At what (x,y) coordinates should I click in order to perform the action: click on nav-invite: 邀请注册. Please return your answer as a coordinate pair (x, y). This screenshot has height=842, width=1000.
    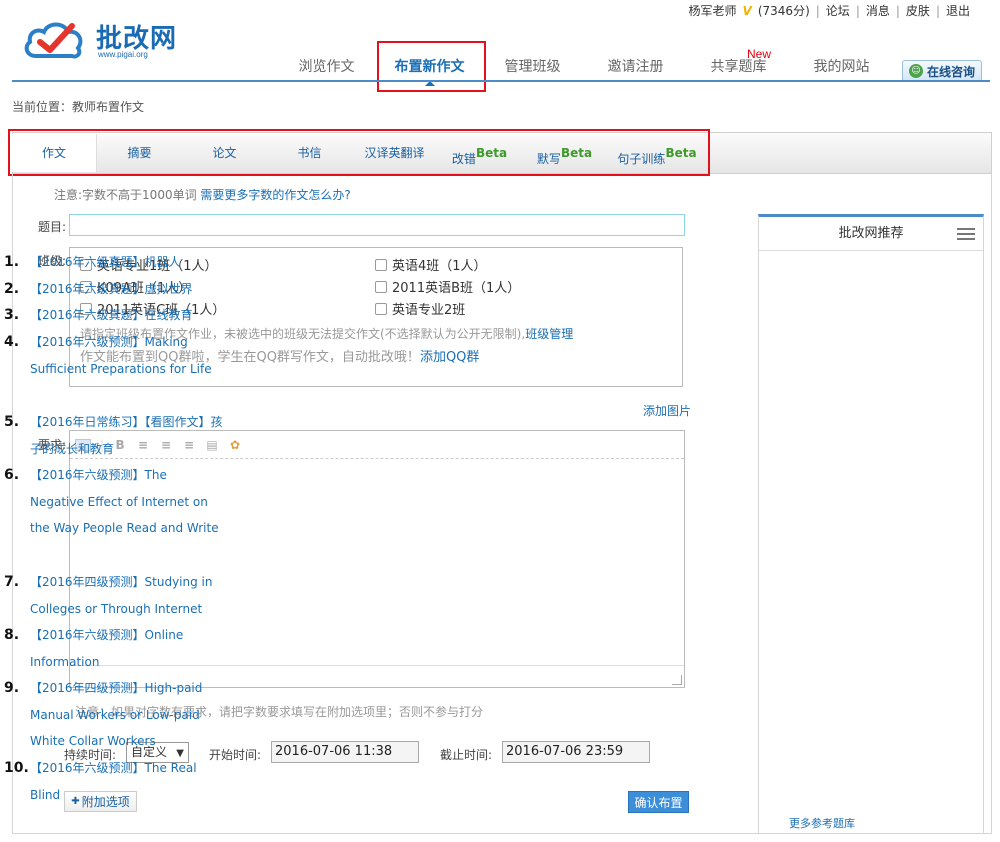
    Looking at the image, I should click on (635, 68).